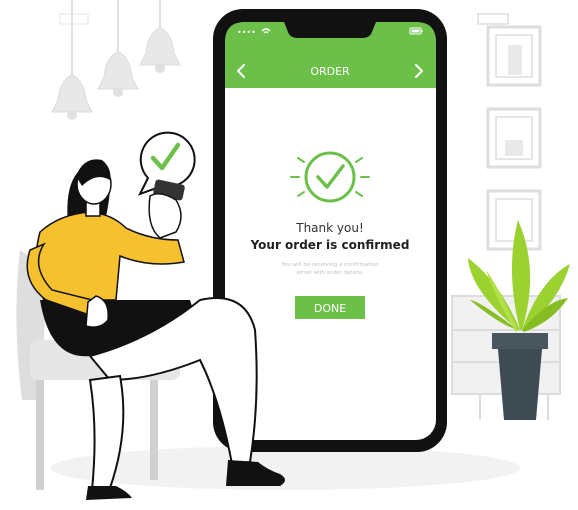 This screenshot has height=510, width=578. I want to click on wall-frames, so click(509, 132).